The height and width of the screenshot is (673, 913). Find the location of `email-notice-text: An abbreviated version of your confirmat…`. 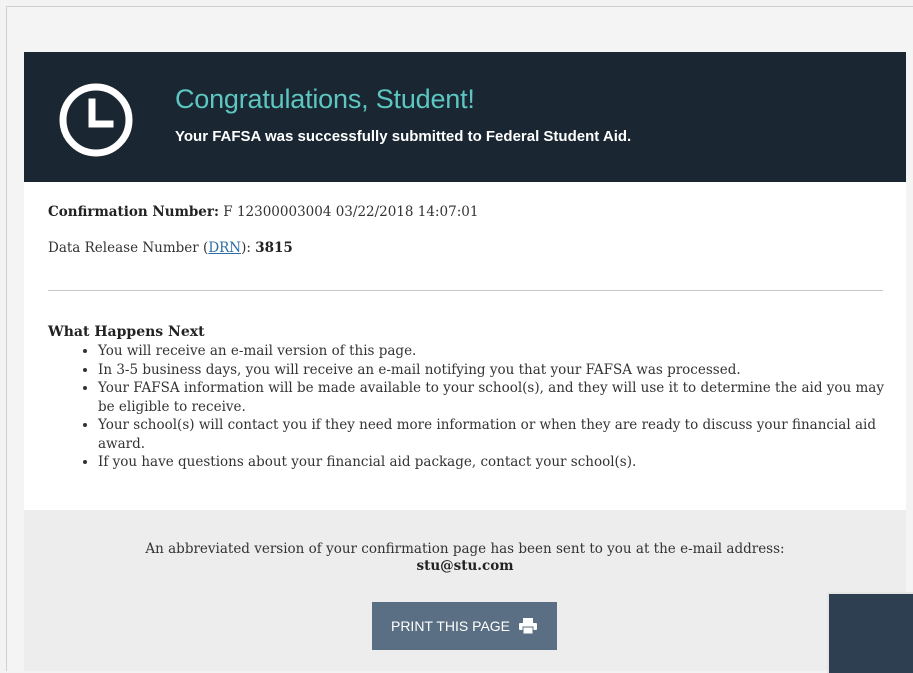

email-notice-text: An abbreviated version of your confirmat… is located at coordinates (465, 549).